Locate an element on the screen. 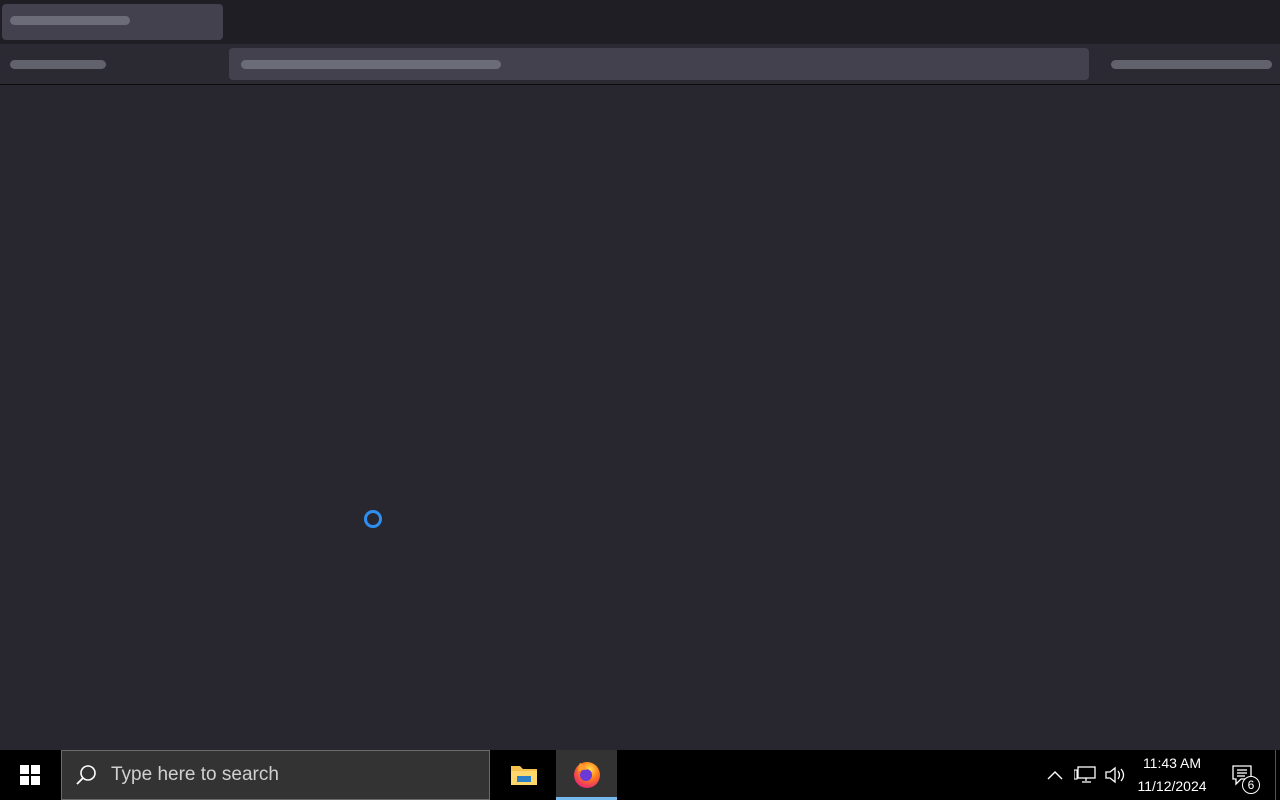 The image size is (1280, 800). firefox-icon is located at coordinates (586, 774).